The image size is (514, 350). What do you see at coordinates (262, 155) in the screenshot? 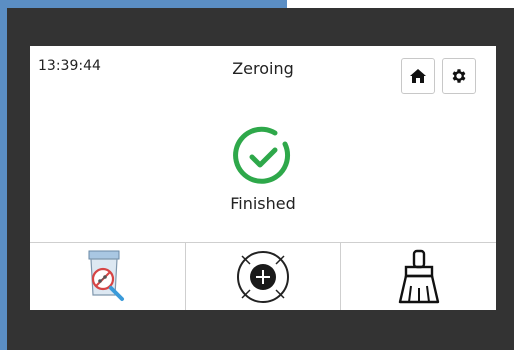
I see `check-circle-icon` at bounding box center [262, 155].